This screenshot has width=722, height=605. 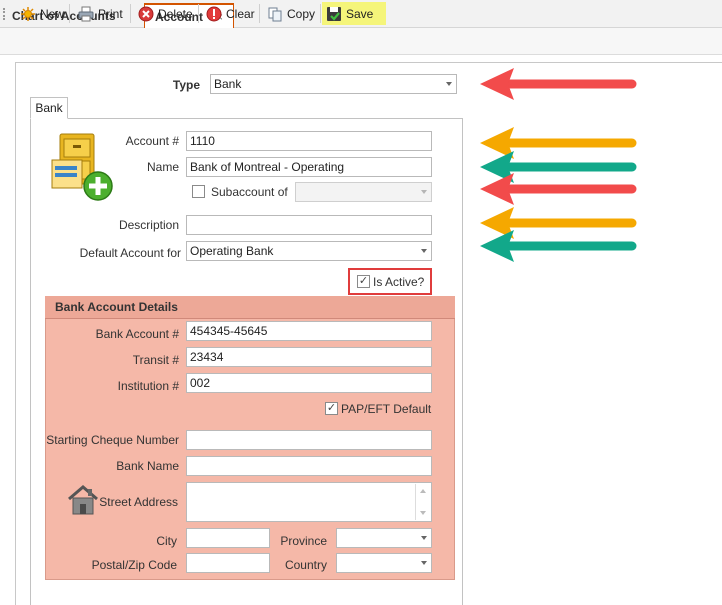 What do you see at coordinates (423, 491) in the screenshot?
I see `scroll-up-icon` at bounding box center [423, 491].